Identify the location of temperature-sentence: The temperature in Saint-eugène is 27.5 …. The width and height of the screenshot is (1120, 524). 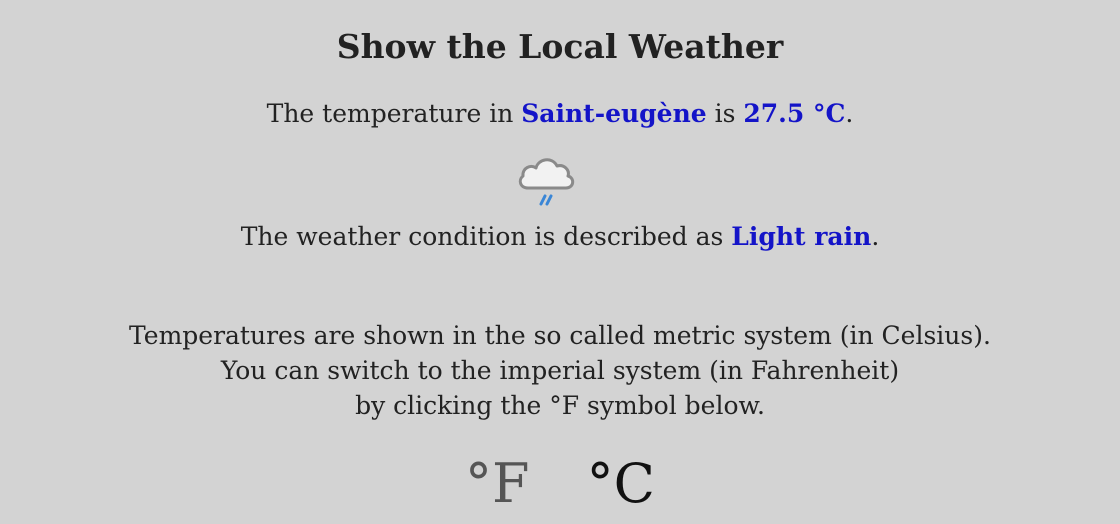
(560, 114).